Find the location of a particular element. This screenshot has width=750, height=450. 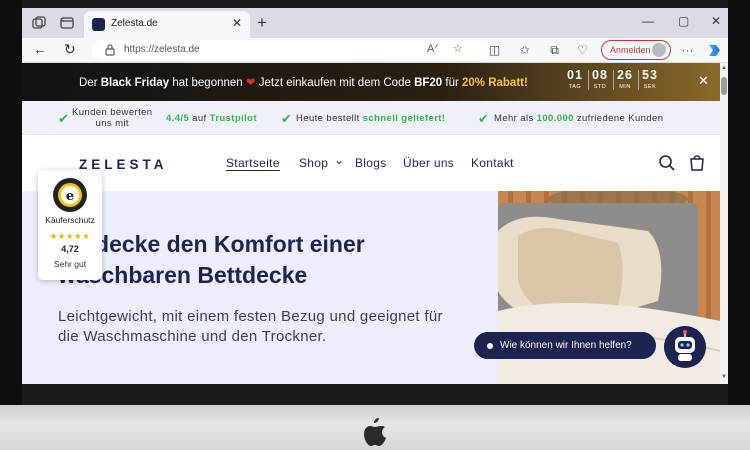

chatbot-robot-icon is located at coordinates (685, 347).